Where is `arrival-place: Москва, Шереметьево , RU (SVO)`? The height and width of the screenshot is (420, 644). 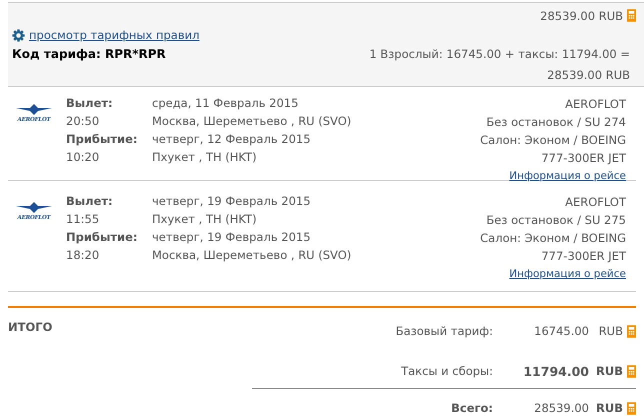
arrival-place: Москва, Шереметьево , RU (SVO) is located at coordinates (252, 255).